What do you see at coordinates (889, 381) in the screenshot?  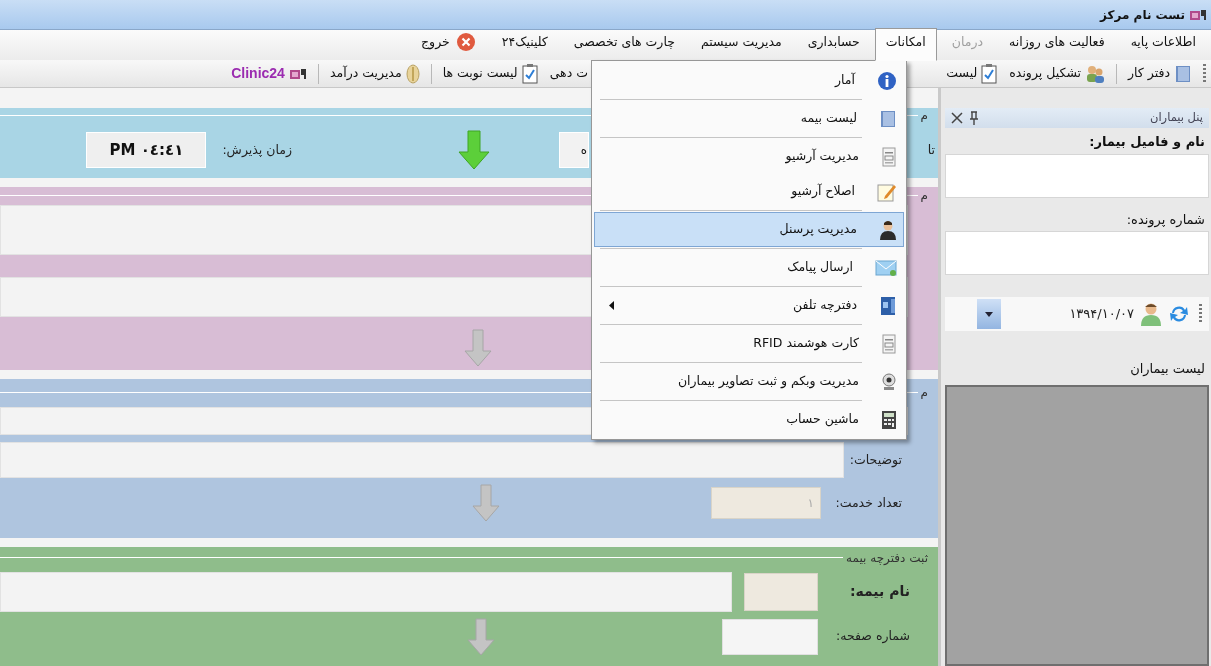 I see `webcam-icon` at bounding box center [889, 381].